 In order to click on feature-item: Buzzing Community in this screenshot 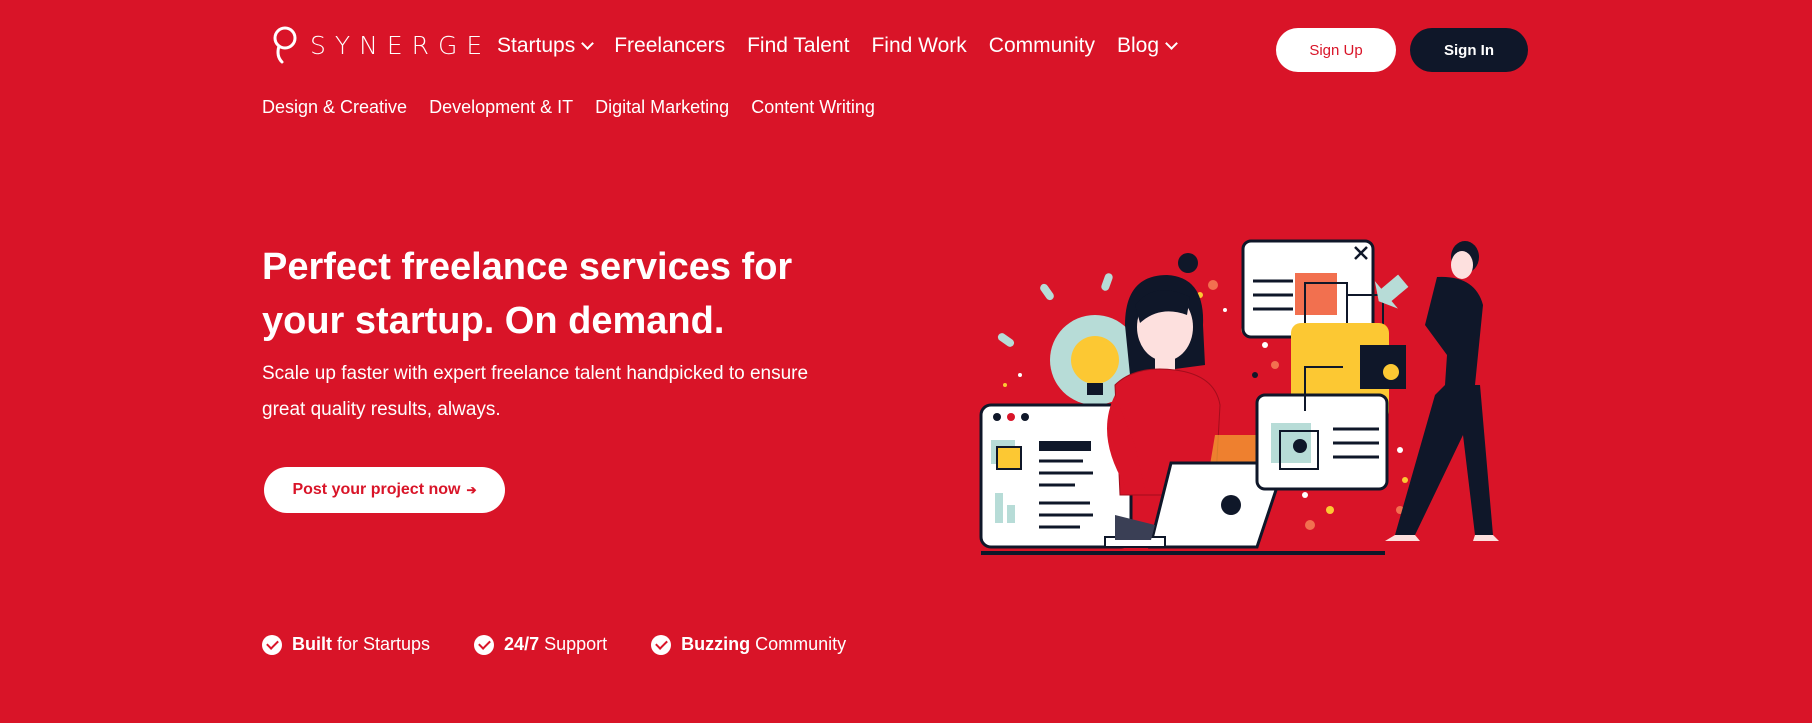, I will do `click(748, 644)`.